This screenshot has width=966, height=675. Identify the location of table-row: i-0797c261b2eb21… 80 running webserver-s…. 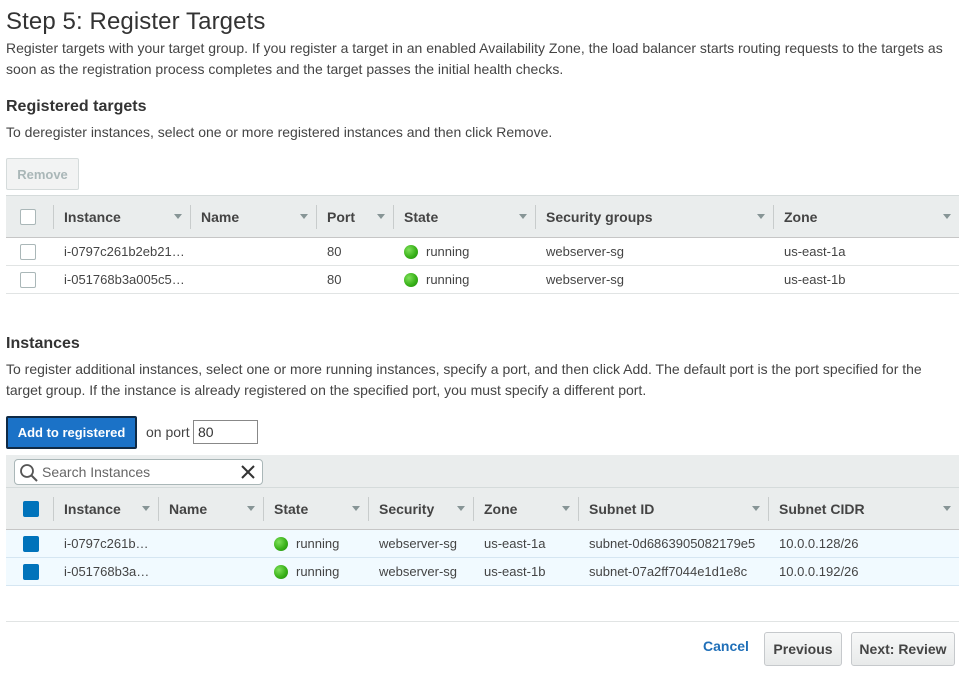
(482, 251).